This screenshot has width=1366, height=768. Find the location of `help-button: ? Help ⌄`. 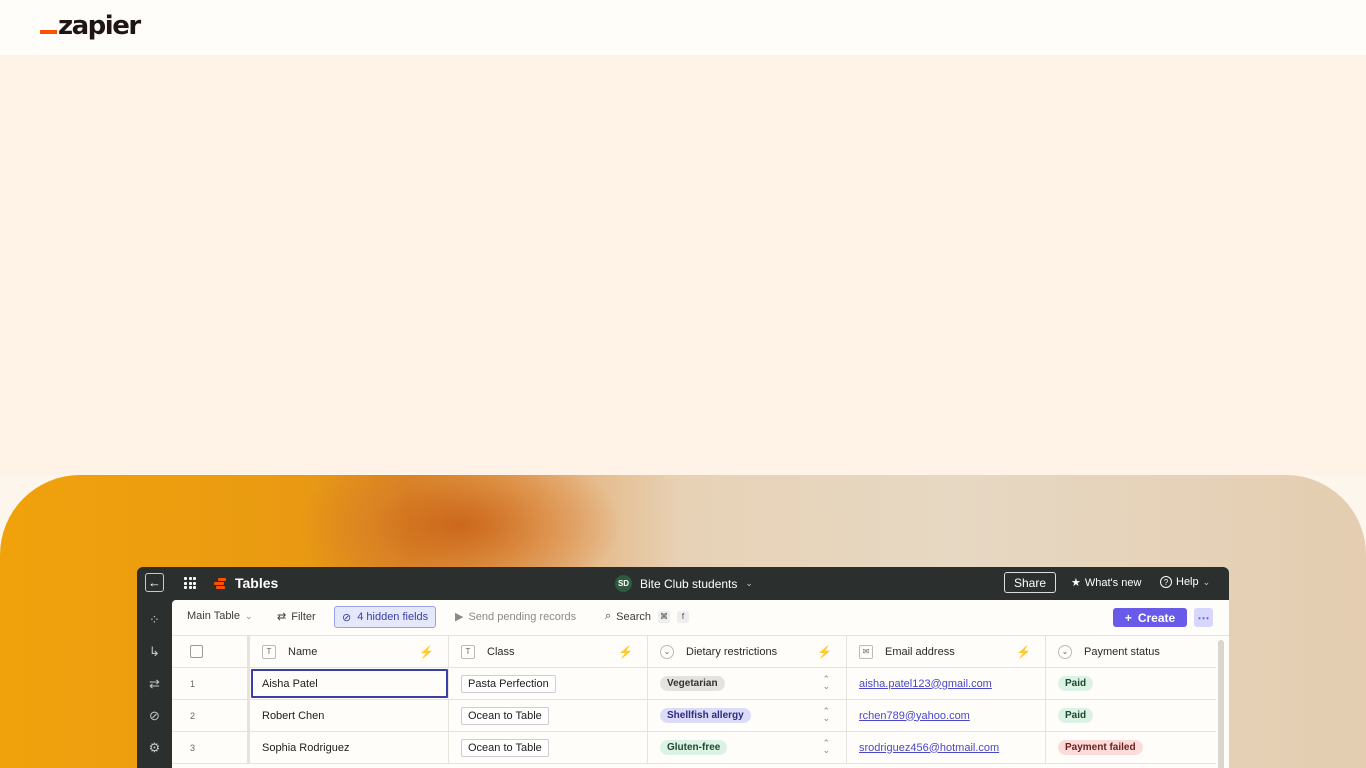

help-button: ? Help ⌄ is located at coordinates (1185, 582).